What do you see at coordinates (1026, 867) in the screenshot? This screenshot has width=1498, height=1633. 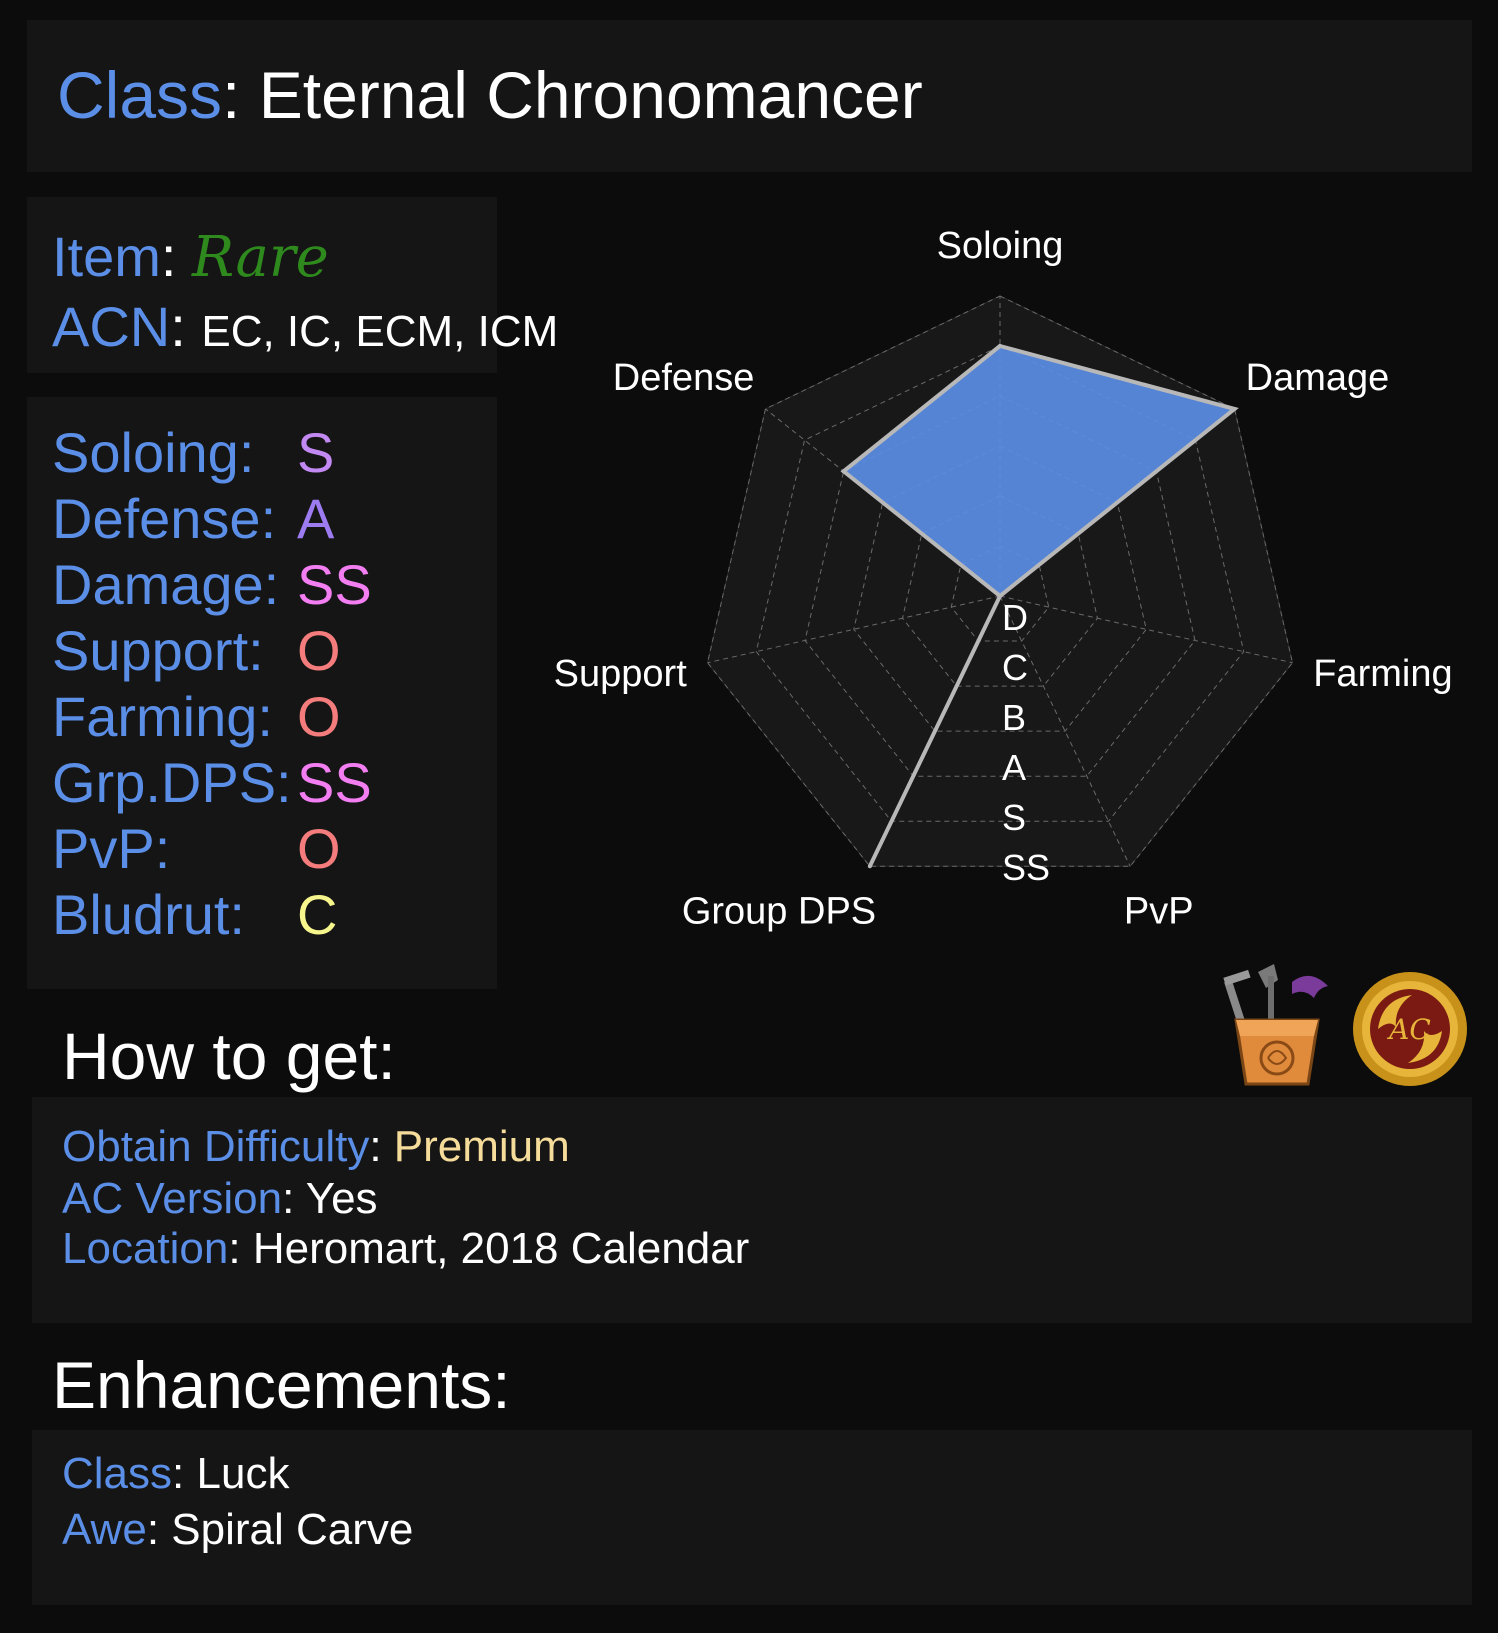 I see `radar-scale-label: SS` at bounding box center [1026, 867].